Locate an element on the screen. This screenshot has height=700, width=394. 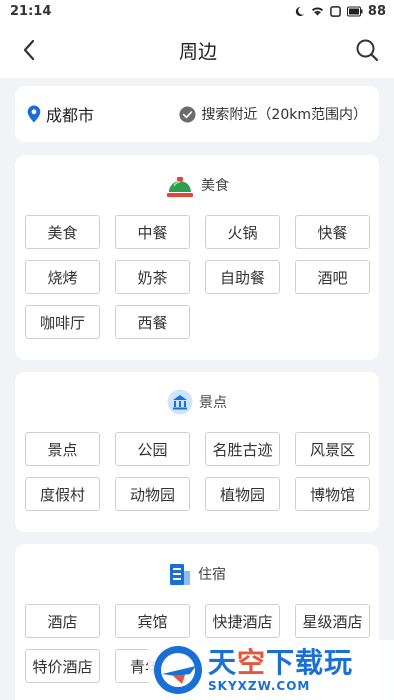
tag-bar: 酒吧 is located at coordinates (332, 277).